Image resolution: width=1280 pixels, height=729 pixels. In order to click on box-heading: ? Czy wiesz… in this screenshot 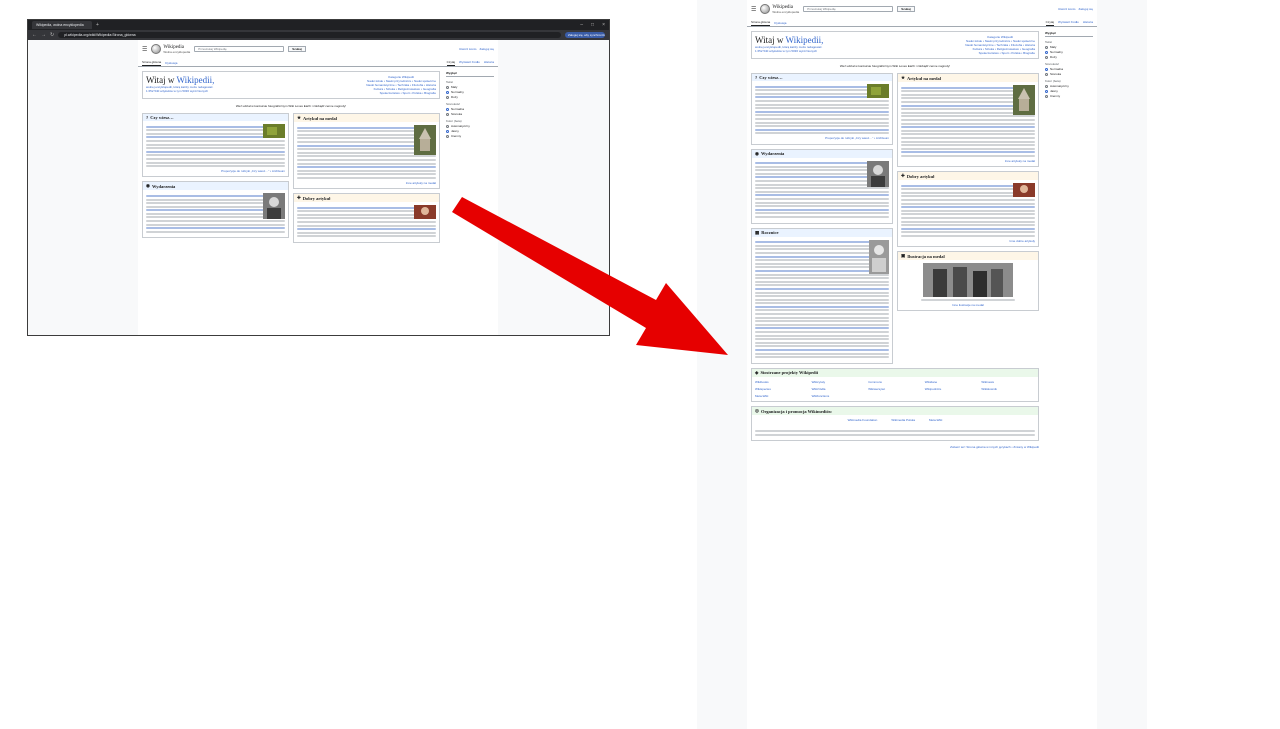, I will do `click(822, 77)`.